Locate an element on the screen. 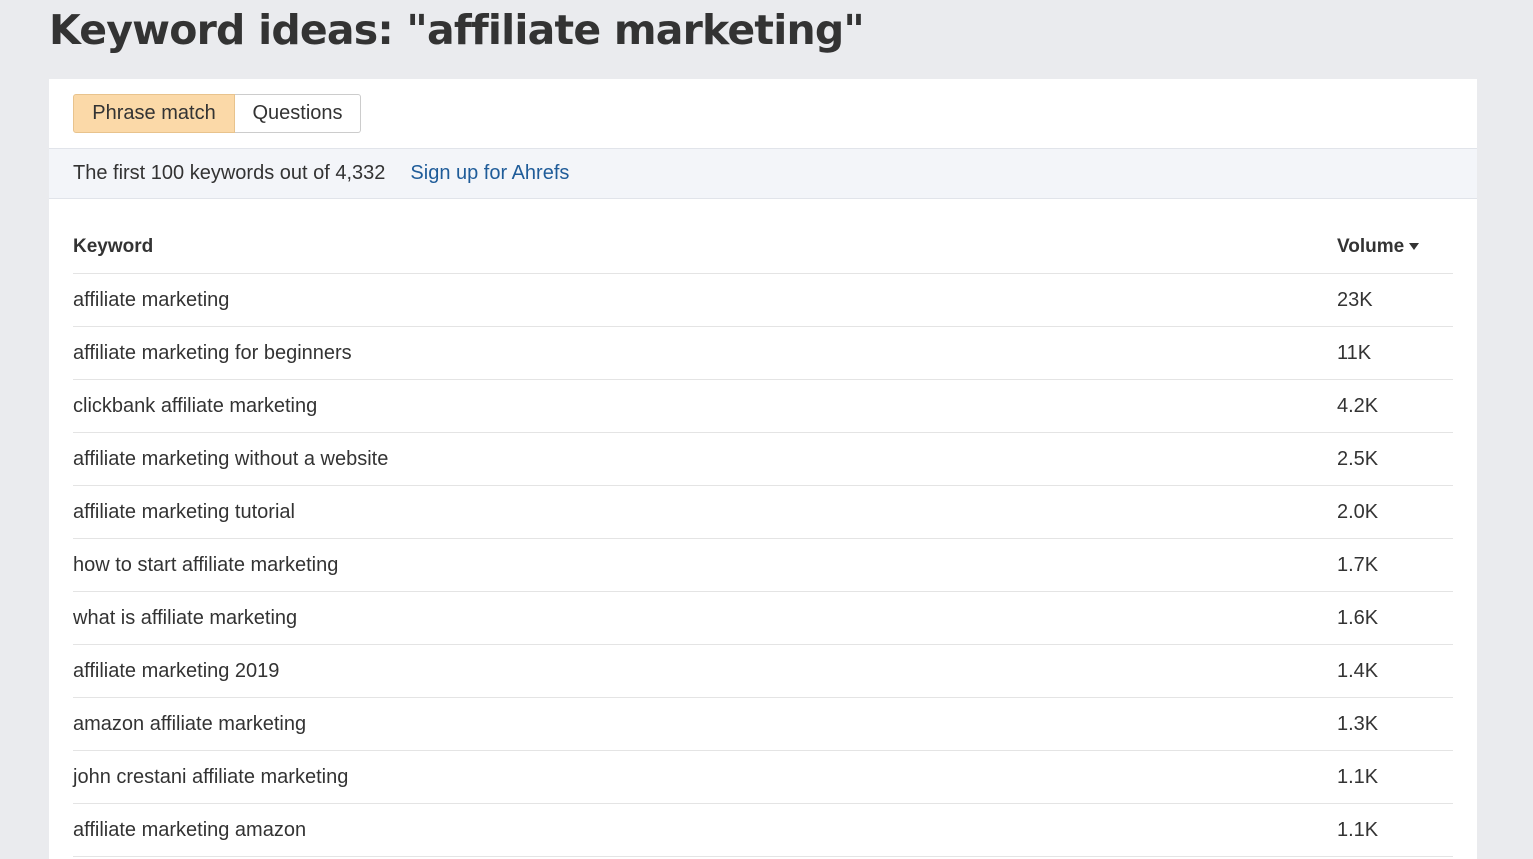  keyword-cell: what is affiliate marketing is located at coordinates (705, 618).